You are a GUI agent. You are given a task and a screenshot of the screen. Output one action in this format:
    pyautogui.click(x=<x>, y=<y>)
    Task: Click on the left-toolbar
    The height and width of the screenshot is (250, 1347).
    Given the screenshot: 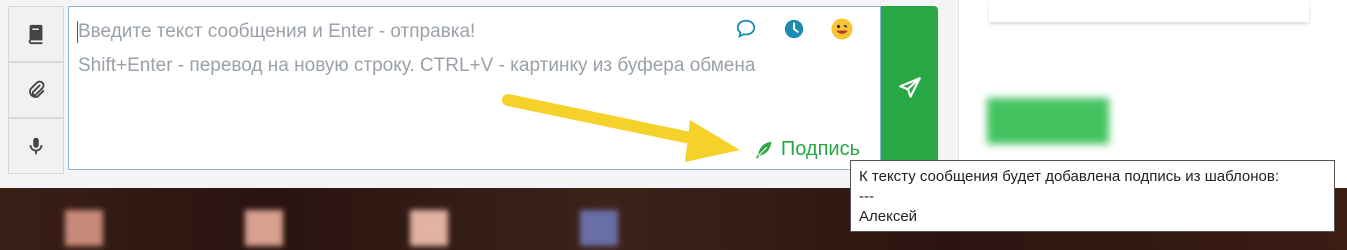 What is the action you would take?
    pyautogui.click(x=36, y=90)
    